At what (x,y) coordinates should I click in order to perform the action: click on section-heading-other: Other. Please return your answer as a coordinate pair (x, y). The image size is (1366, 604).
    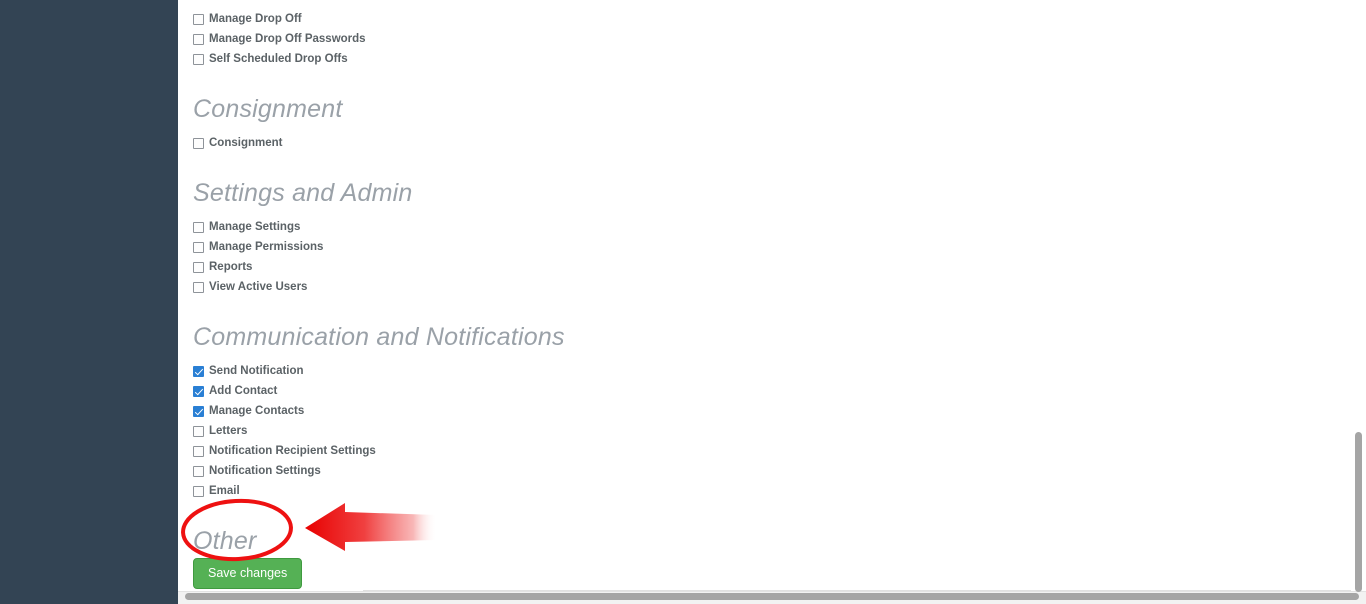
    Looking at the image, I should click on (225, 541).